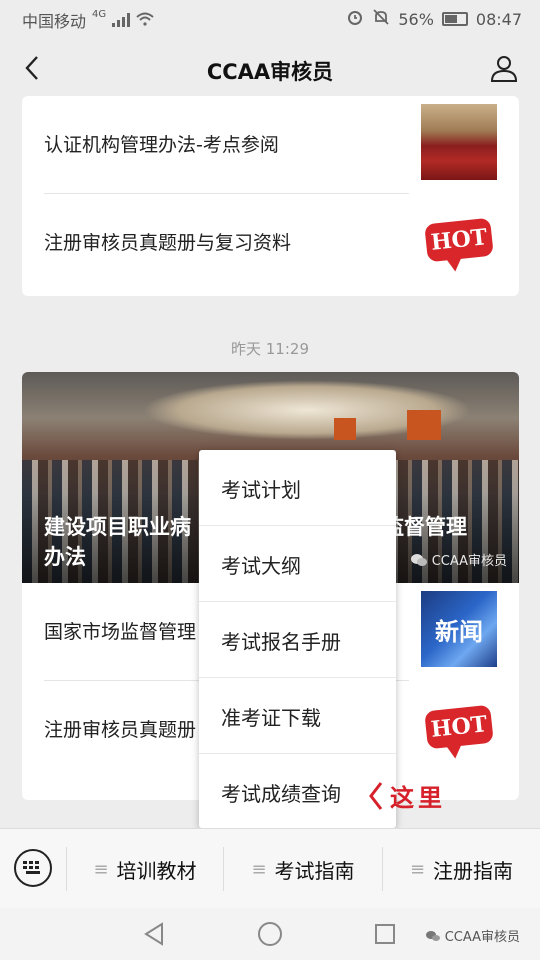 The height and width of the screenshot is (960, 540). Describe the element at coordinates (261, 489) in the screenshot. I see `menu-item-label: 考试计划` at that location.